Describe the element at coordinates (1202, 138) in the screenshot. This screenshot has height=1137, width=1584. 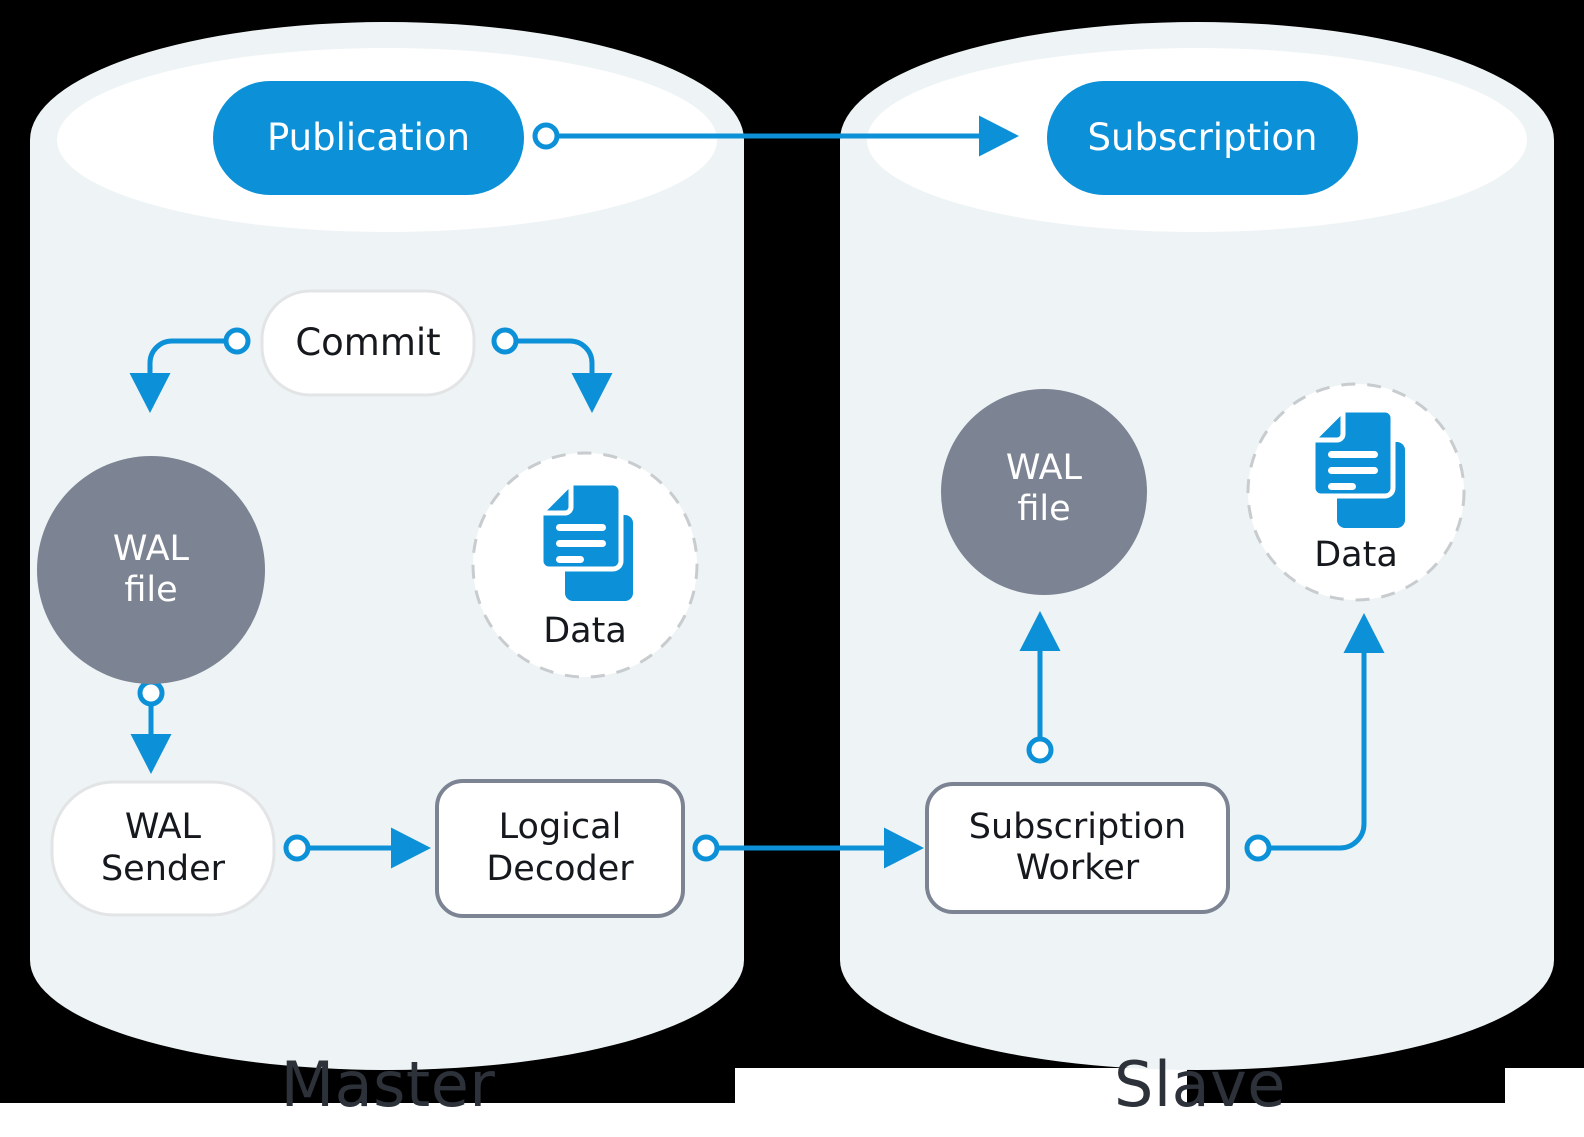
I see `subscription-pill` at that location.